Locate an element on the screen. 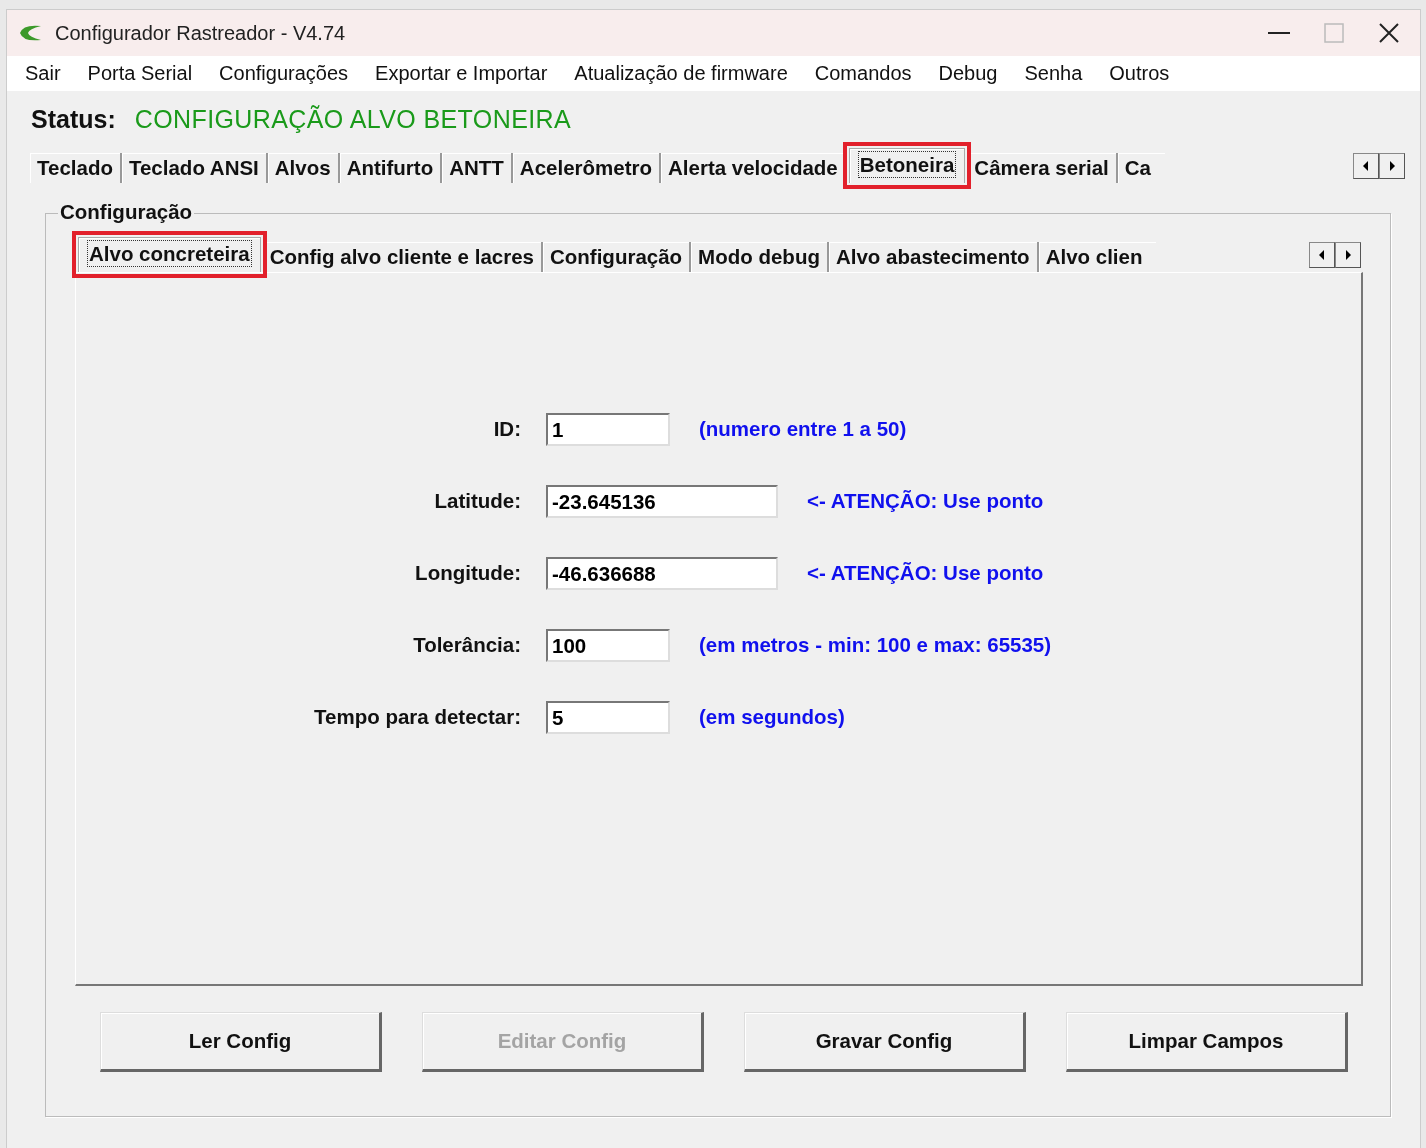 Image resolution: width=1426 pixels, height=1148 pixels. input-field: -46.636688 is located at coordinates (662, 573).